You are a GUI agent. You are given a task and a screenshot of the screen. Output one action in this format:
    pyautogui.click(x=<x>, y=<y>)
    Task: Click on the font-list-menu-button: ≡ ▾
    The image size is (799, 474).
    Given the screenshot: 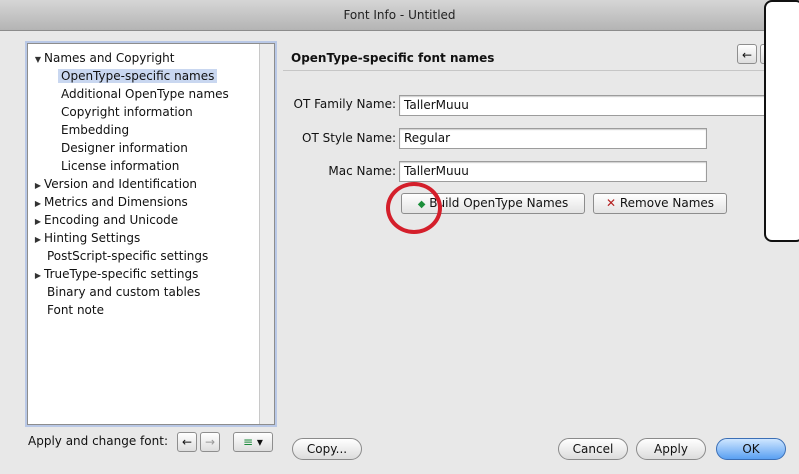 What is the action you would take?
    pyautogui.click(x=253, y=442)
    